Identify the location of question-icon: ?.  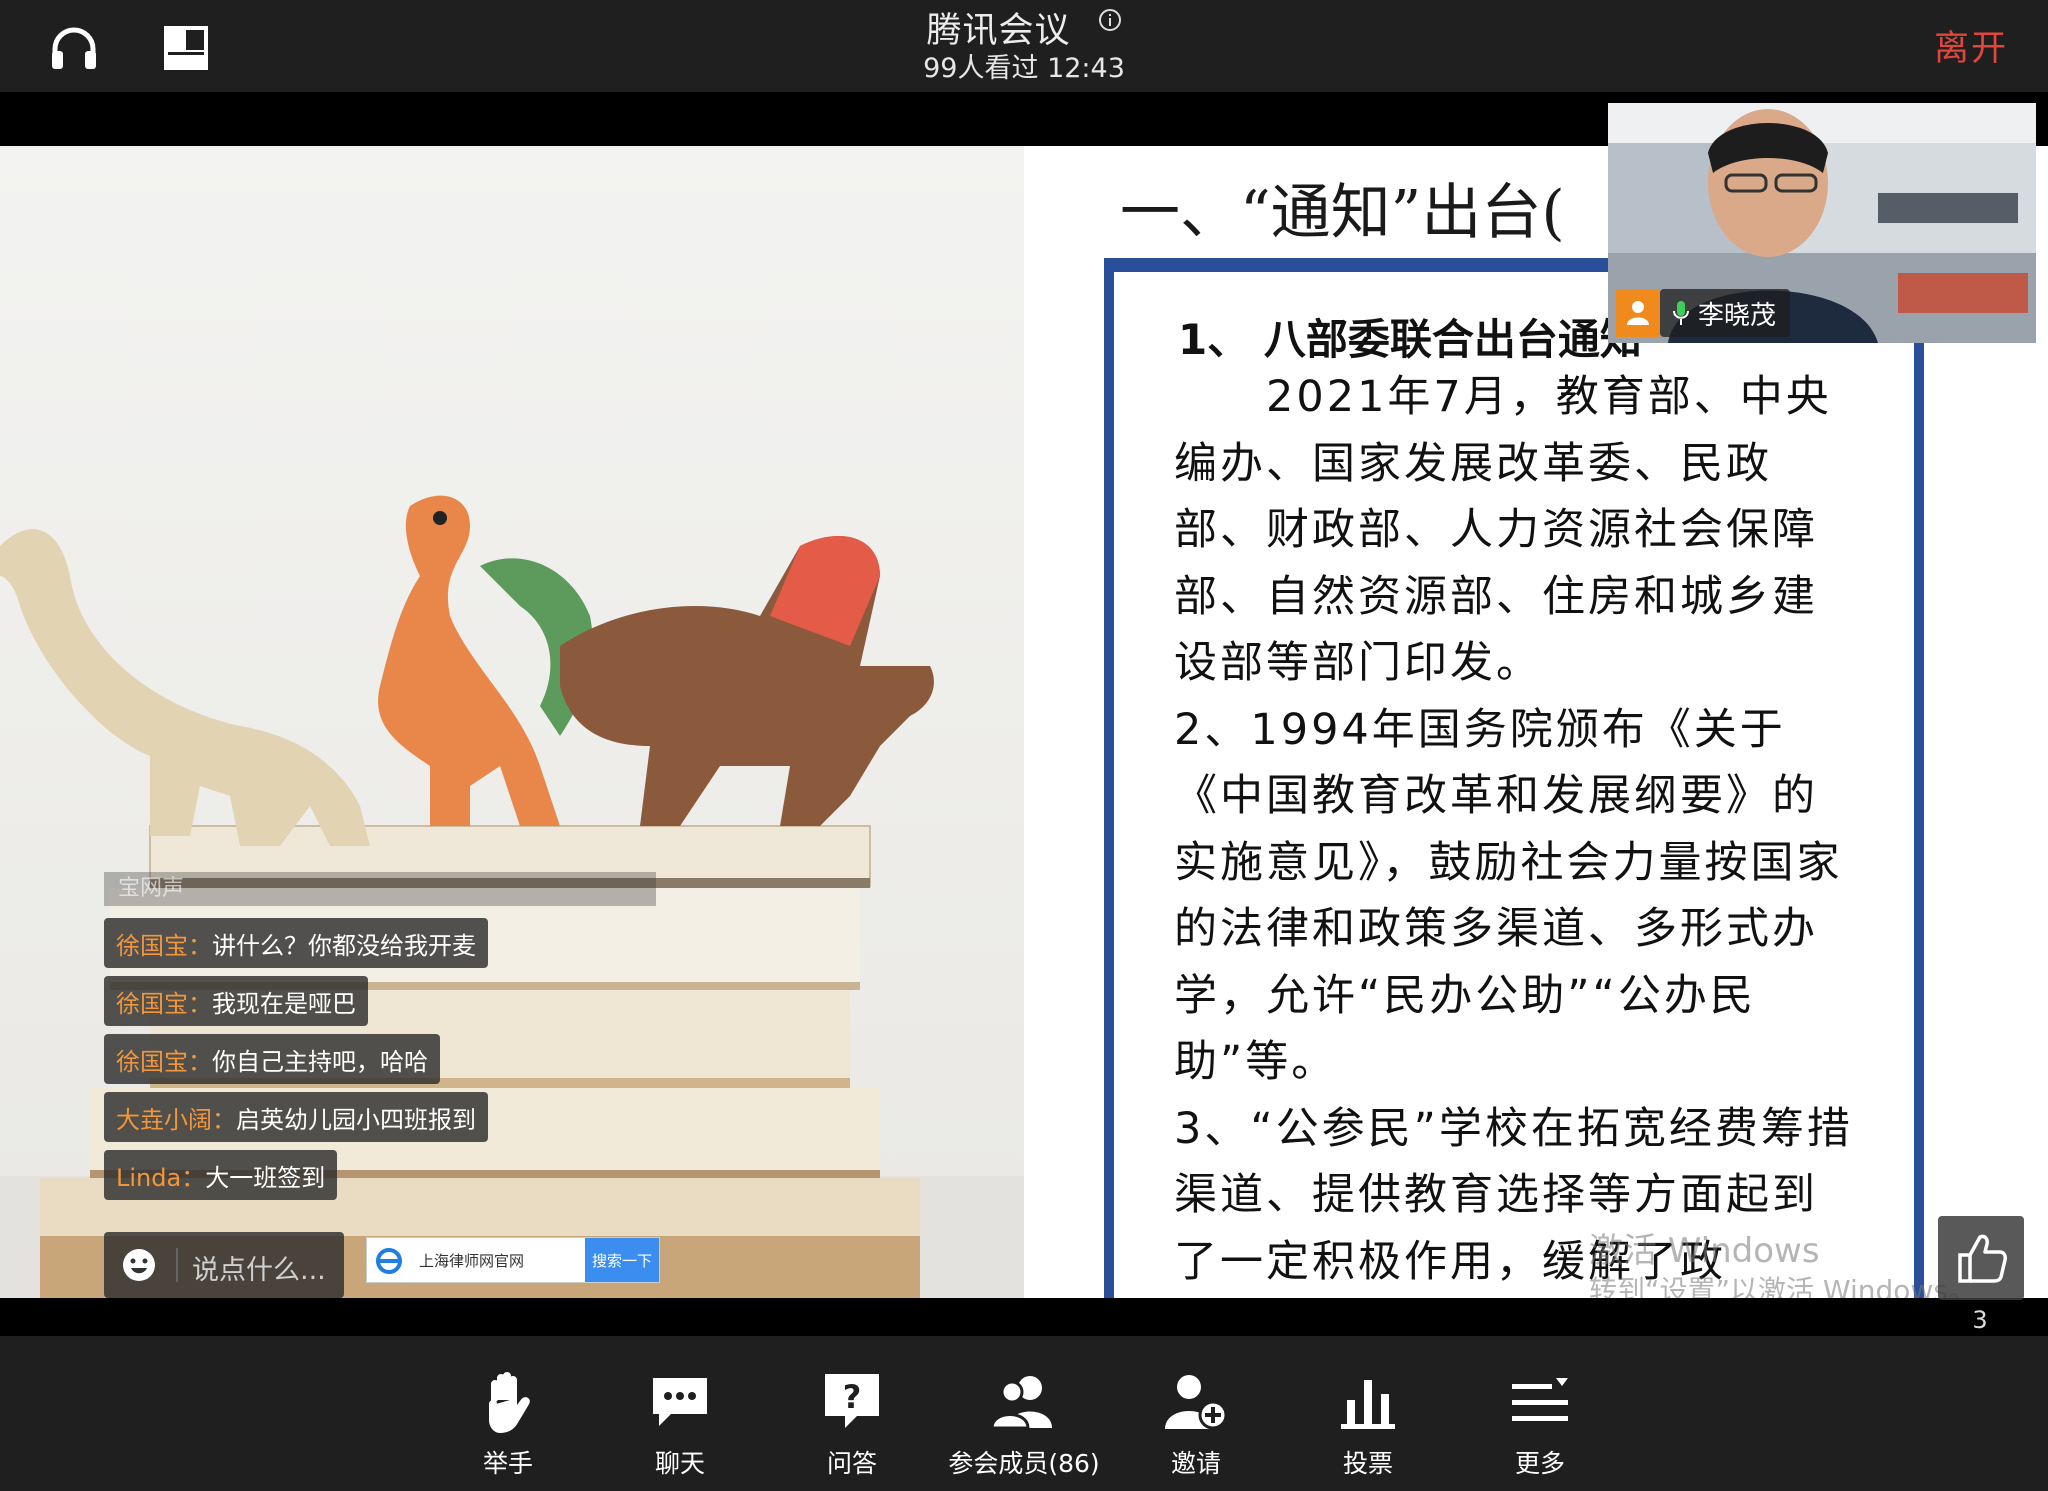
(852, 1402).